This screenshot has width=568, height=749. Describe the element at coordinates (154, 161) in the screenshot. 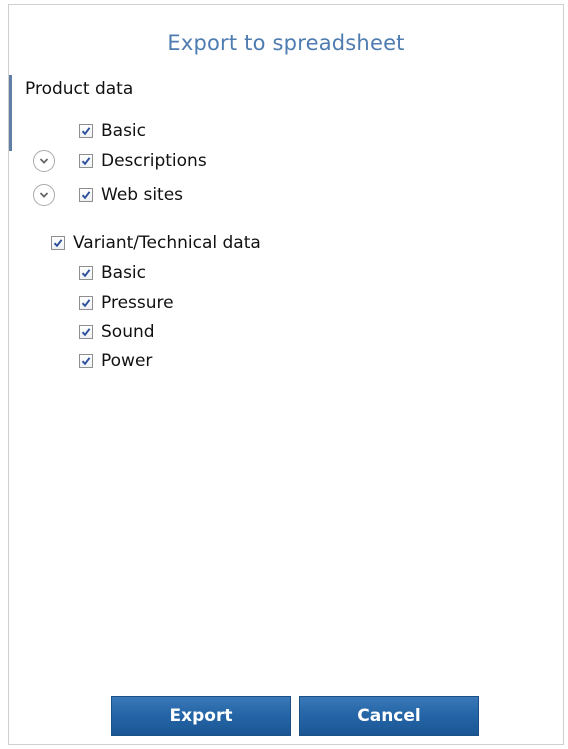

I see `product-descriptions-label: Descriptions` at that location.